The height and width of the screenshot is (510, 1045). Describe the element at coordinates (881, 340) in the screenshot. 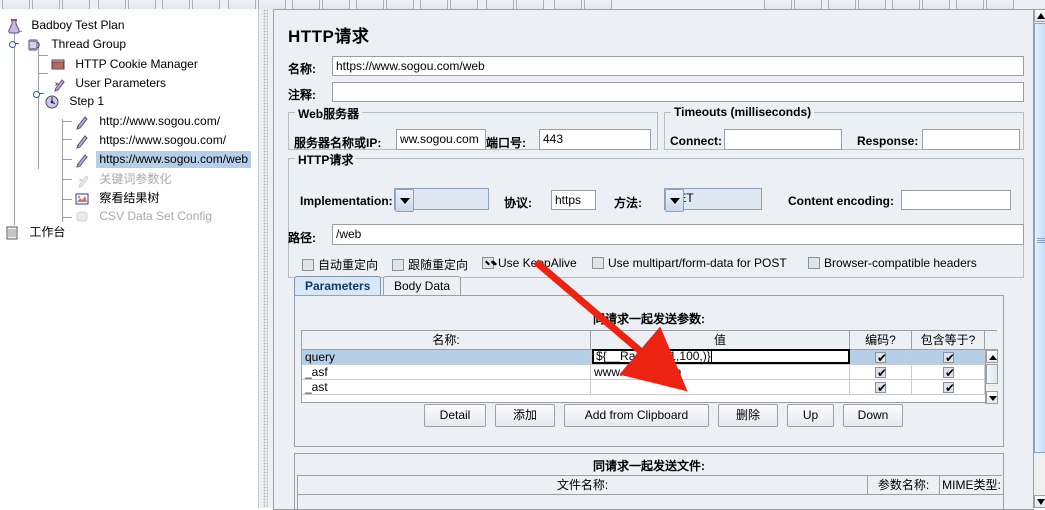

I see `column-header-encode: 编码?` at that location.